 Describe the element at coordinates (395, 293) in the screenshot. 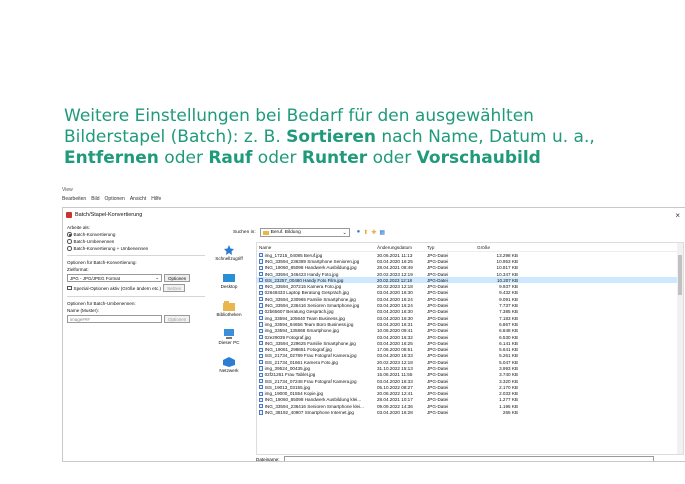

I see `file-date: 03.04.2020 16:30` at that location.